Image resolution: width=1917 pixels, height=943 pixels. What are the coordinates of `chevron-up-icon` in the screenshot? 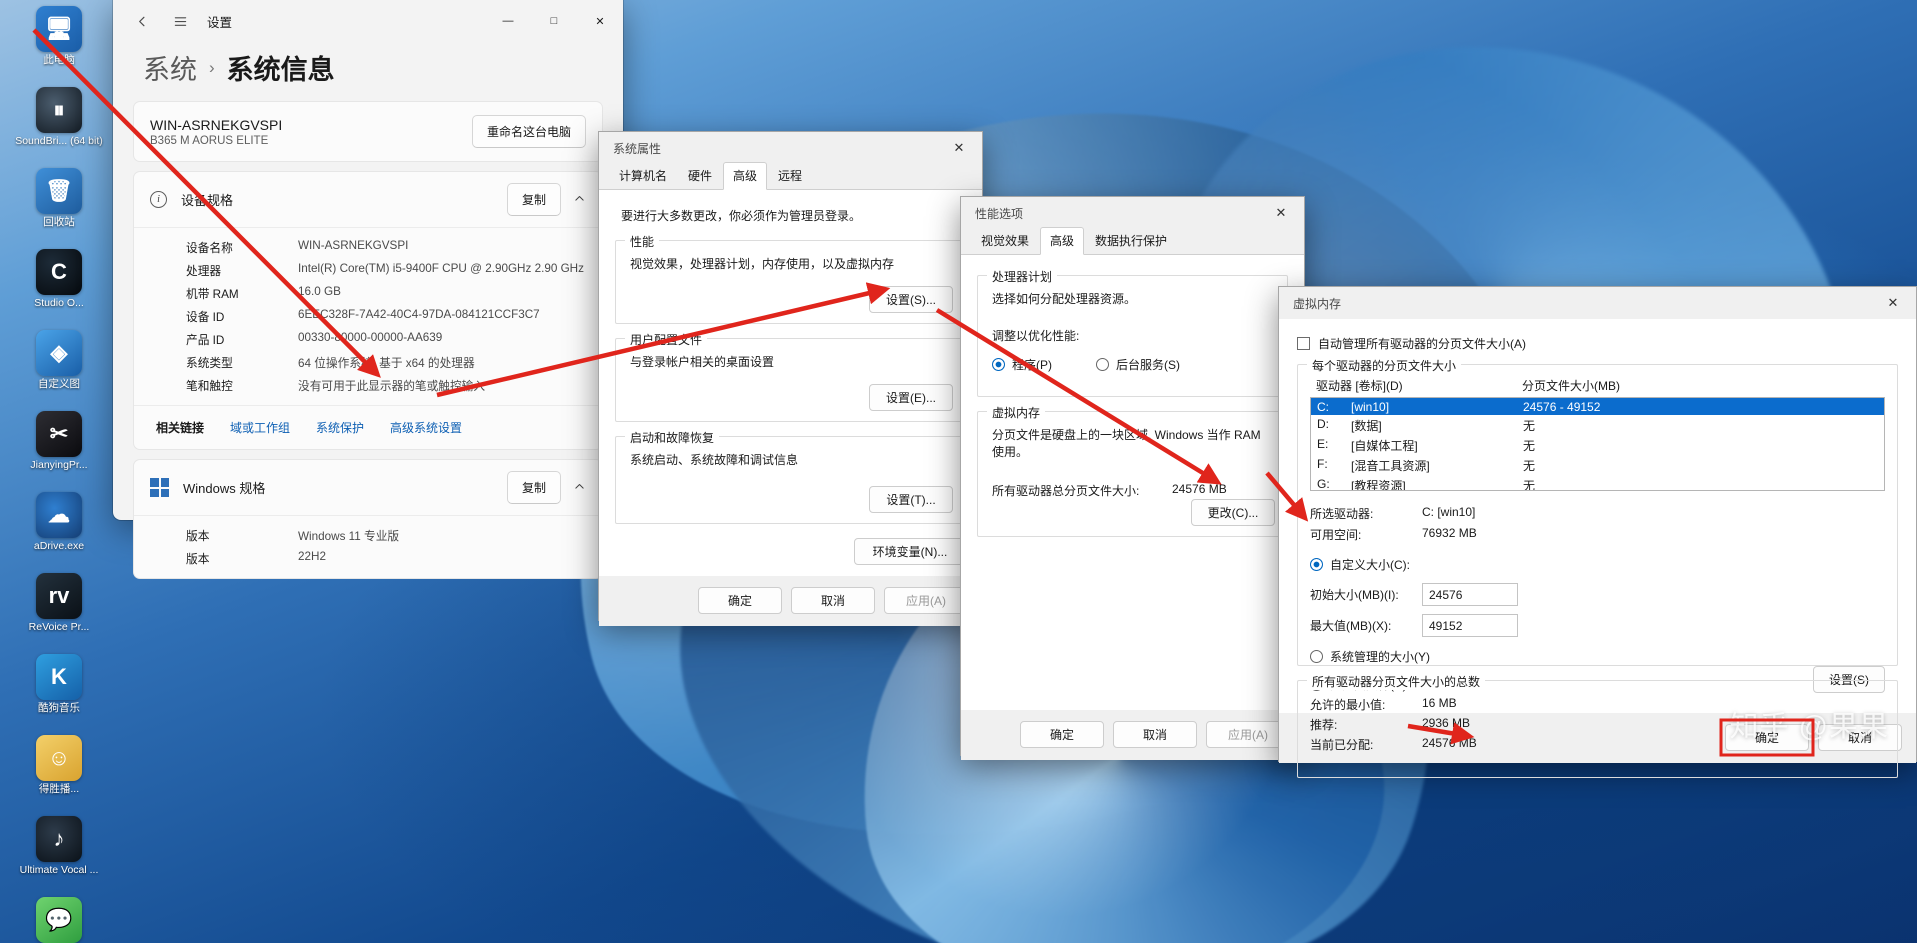 It's located at (579, 200).